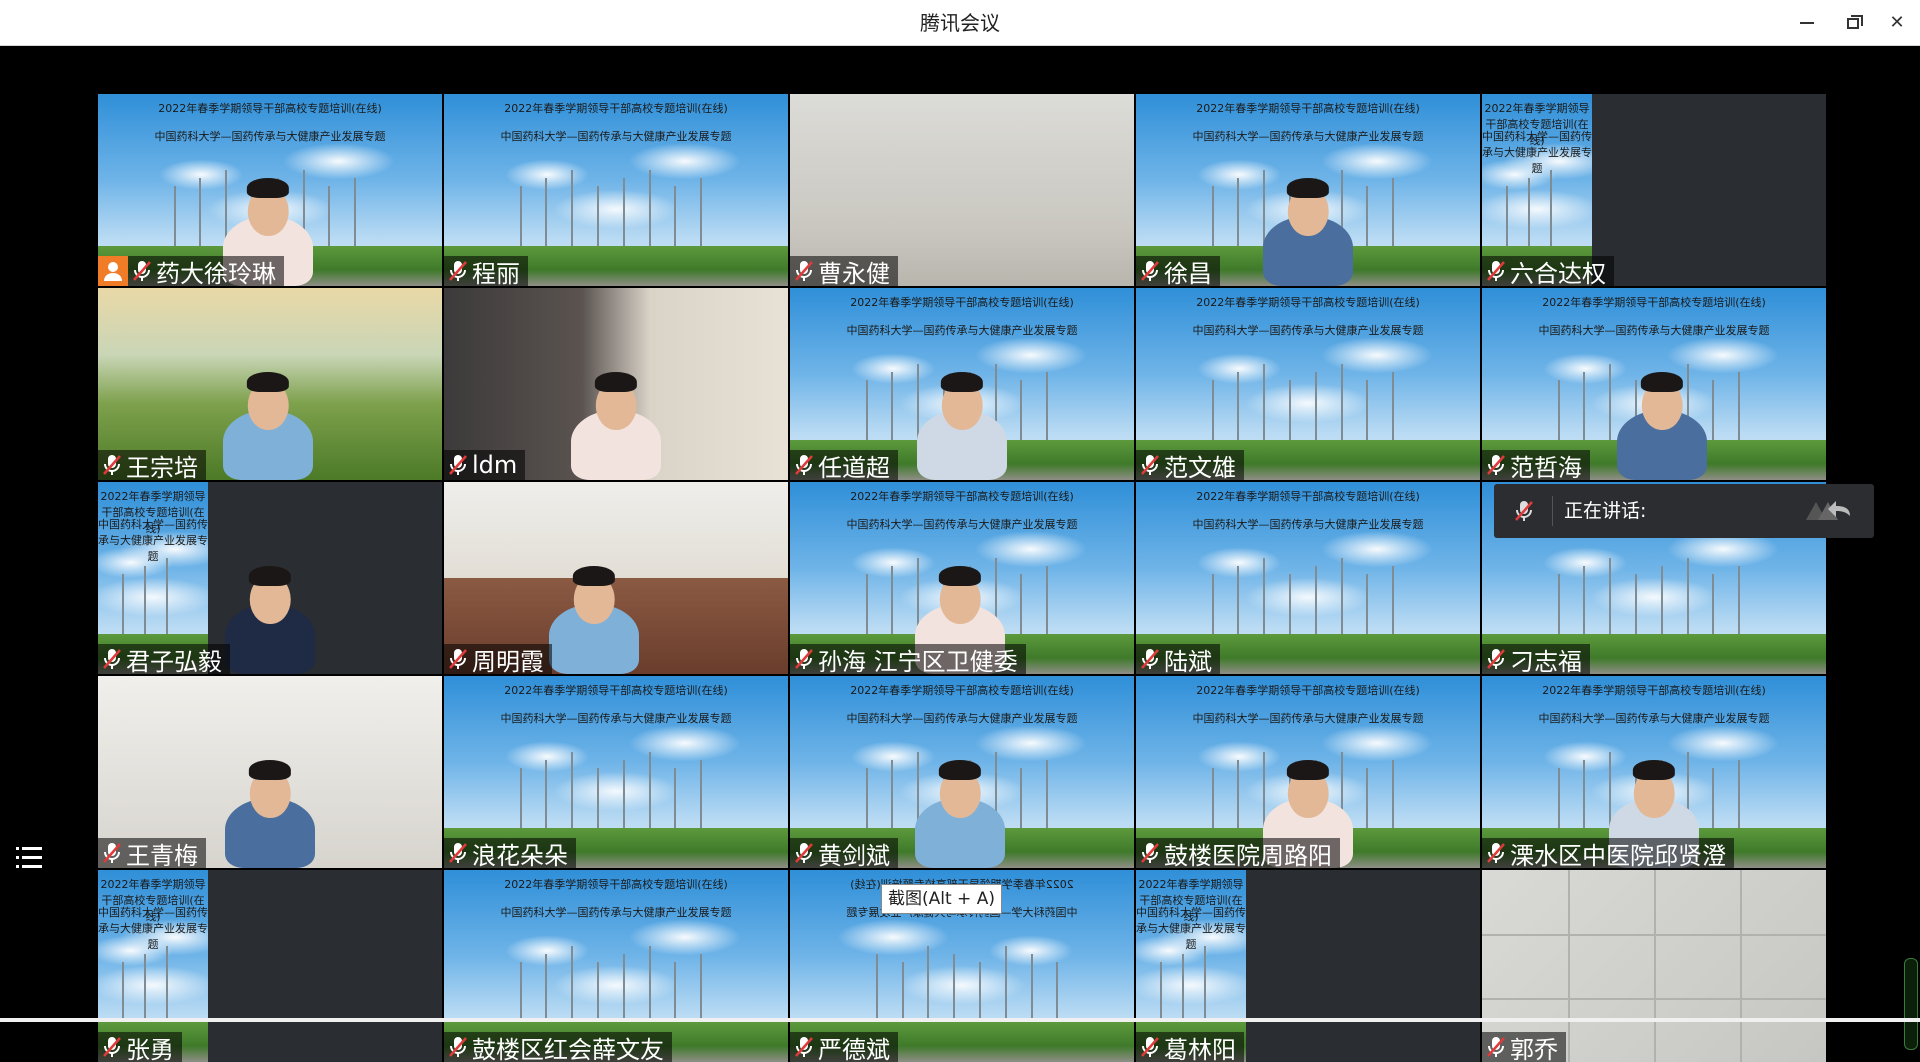 The height and width of the screenshot is (1062, 1920). Describe the element at coordinates (520, 852) in the screenshot. I see `participant-name: 浪花朵朵` at that location.